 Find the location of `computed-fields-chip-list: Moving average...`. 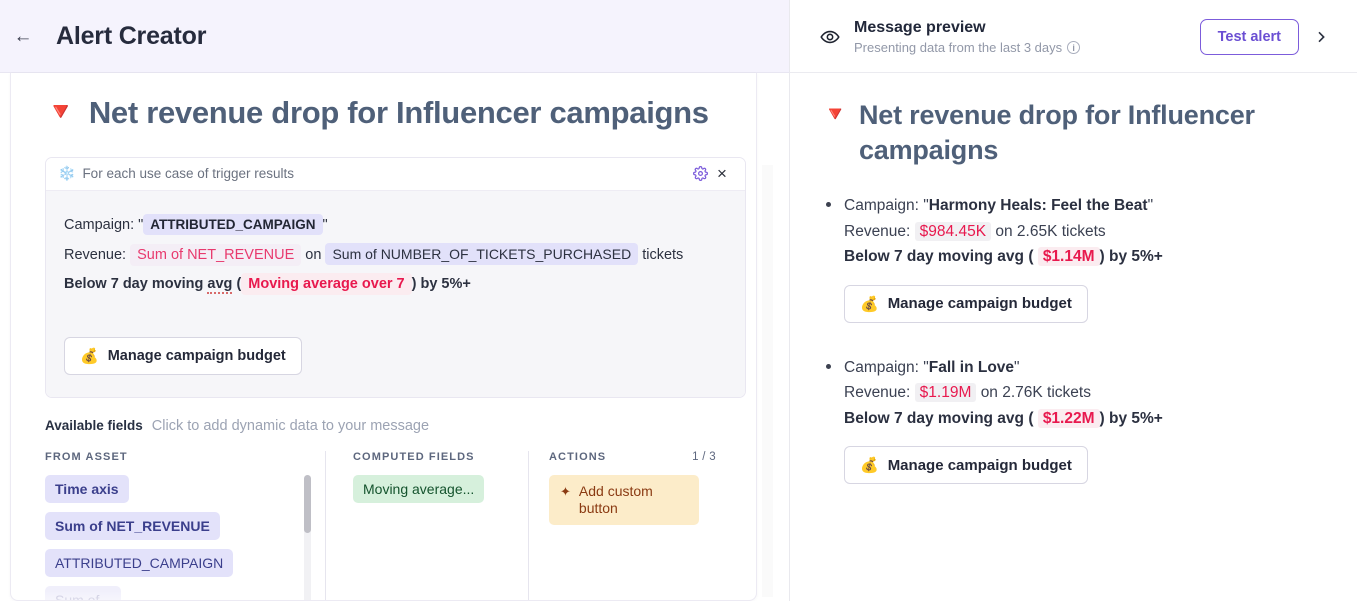

computed-fields-chip-list: Moving average... is located at coordinates (440, 493).